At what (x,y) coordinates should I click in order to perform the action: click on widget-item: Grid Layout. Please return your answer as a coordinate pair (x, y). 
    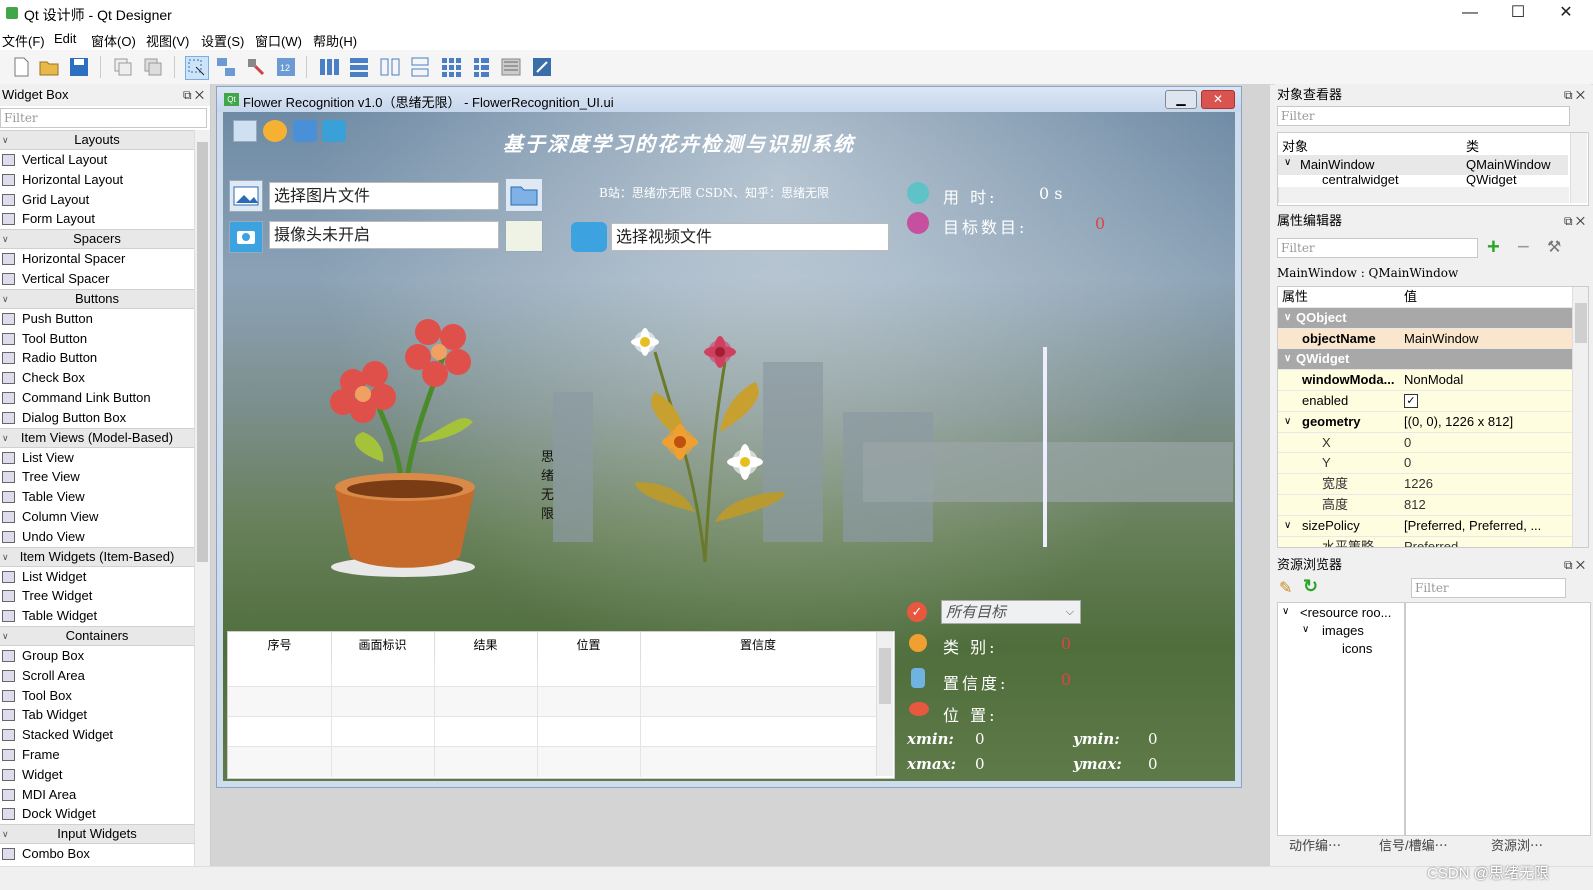
    Looking at the image, I should click on (97, 200).